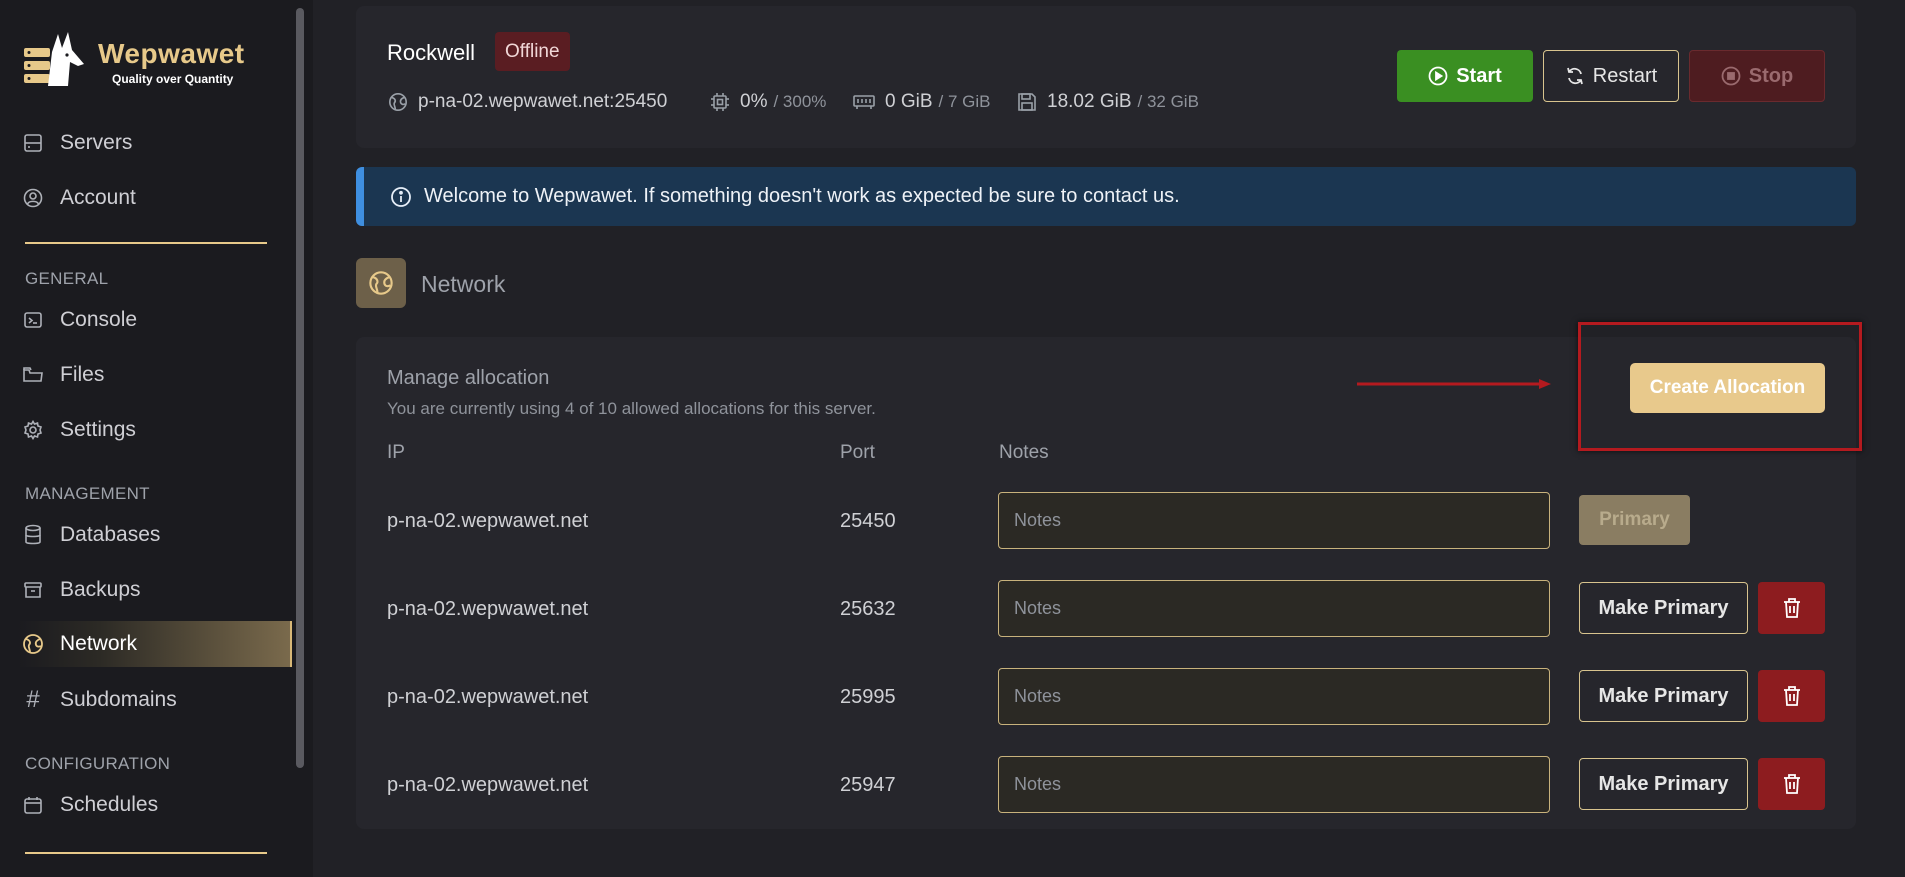 The width and height of the screenshot is (1905, 877). What do you see at coordinates (154, 198) in the screenshot?
I see `sidebar-item-account: Account` at bounding box center [154, 198].